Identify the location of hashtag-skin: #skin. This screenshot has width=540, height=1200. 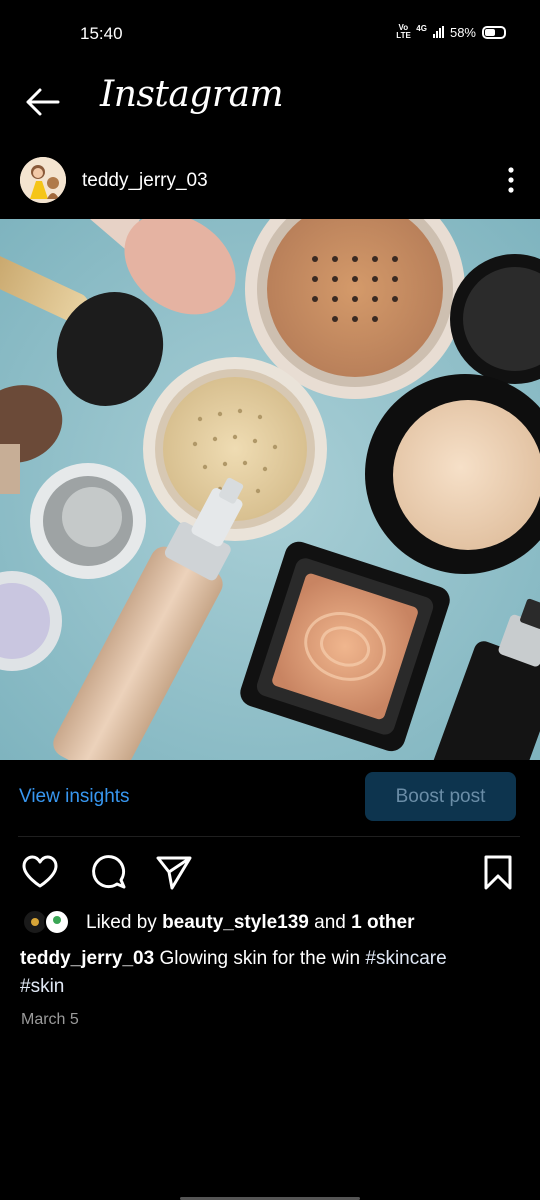
(42, 986).